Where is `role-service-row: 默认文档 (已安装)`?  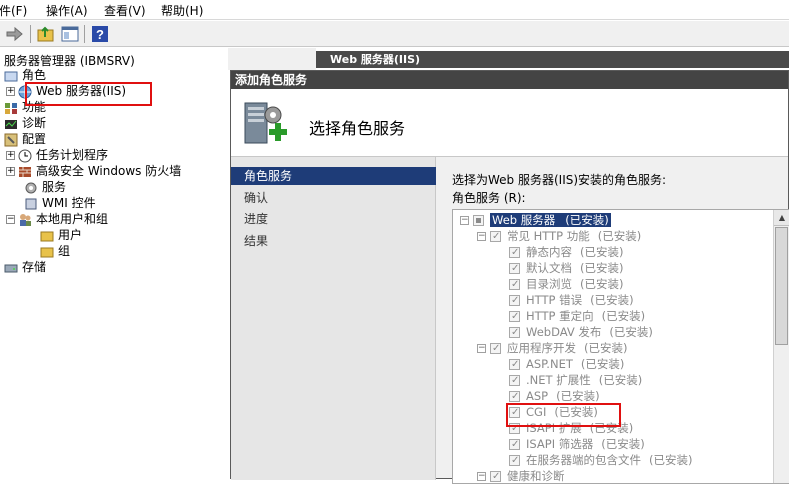
role-service-row: 默认文档 (已安装) is located at coordinates (566, 268).